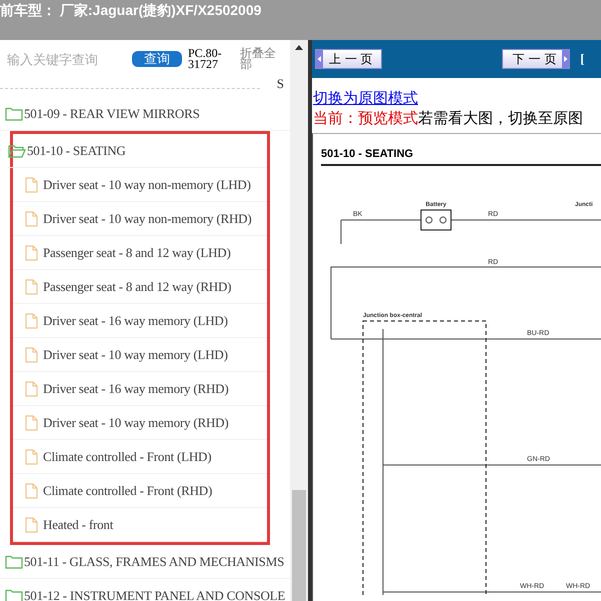 The width and height of the screenshot is (601, 601). I want to click on scroll-up-icon, so click(299, 47).